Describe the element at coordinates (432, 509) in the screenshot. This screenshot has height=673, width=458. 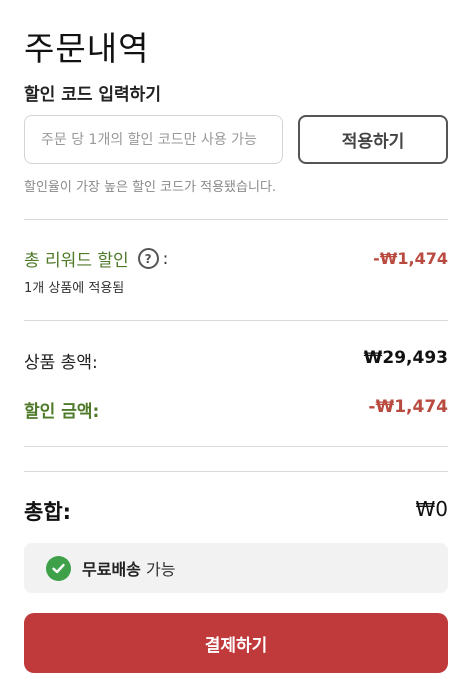
I see `total-value: ₩0` at that location.